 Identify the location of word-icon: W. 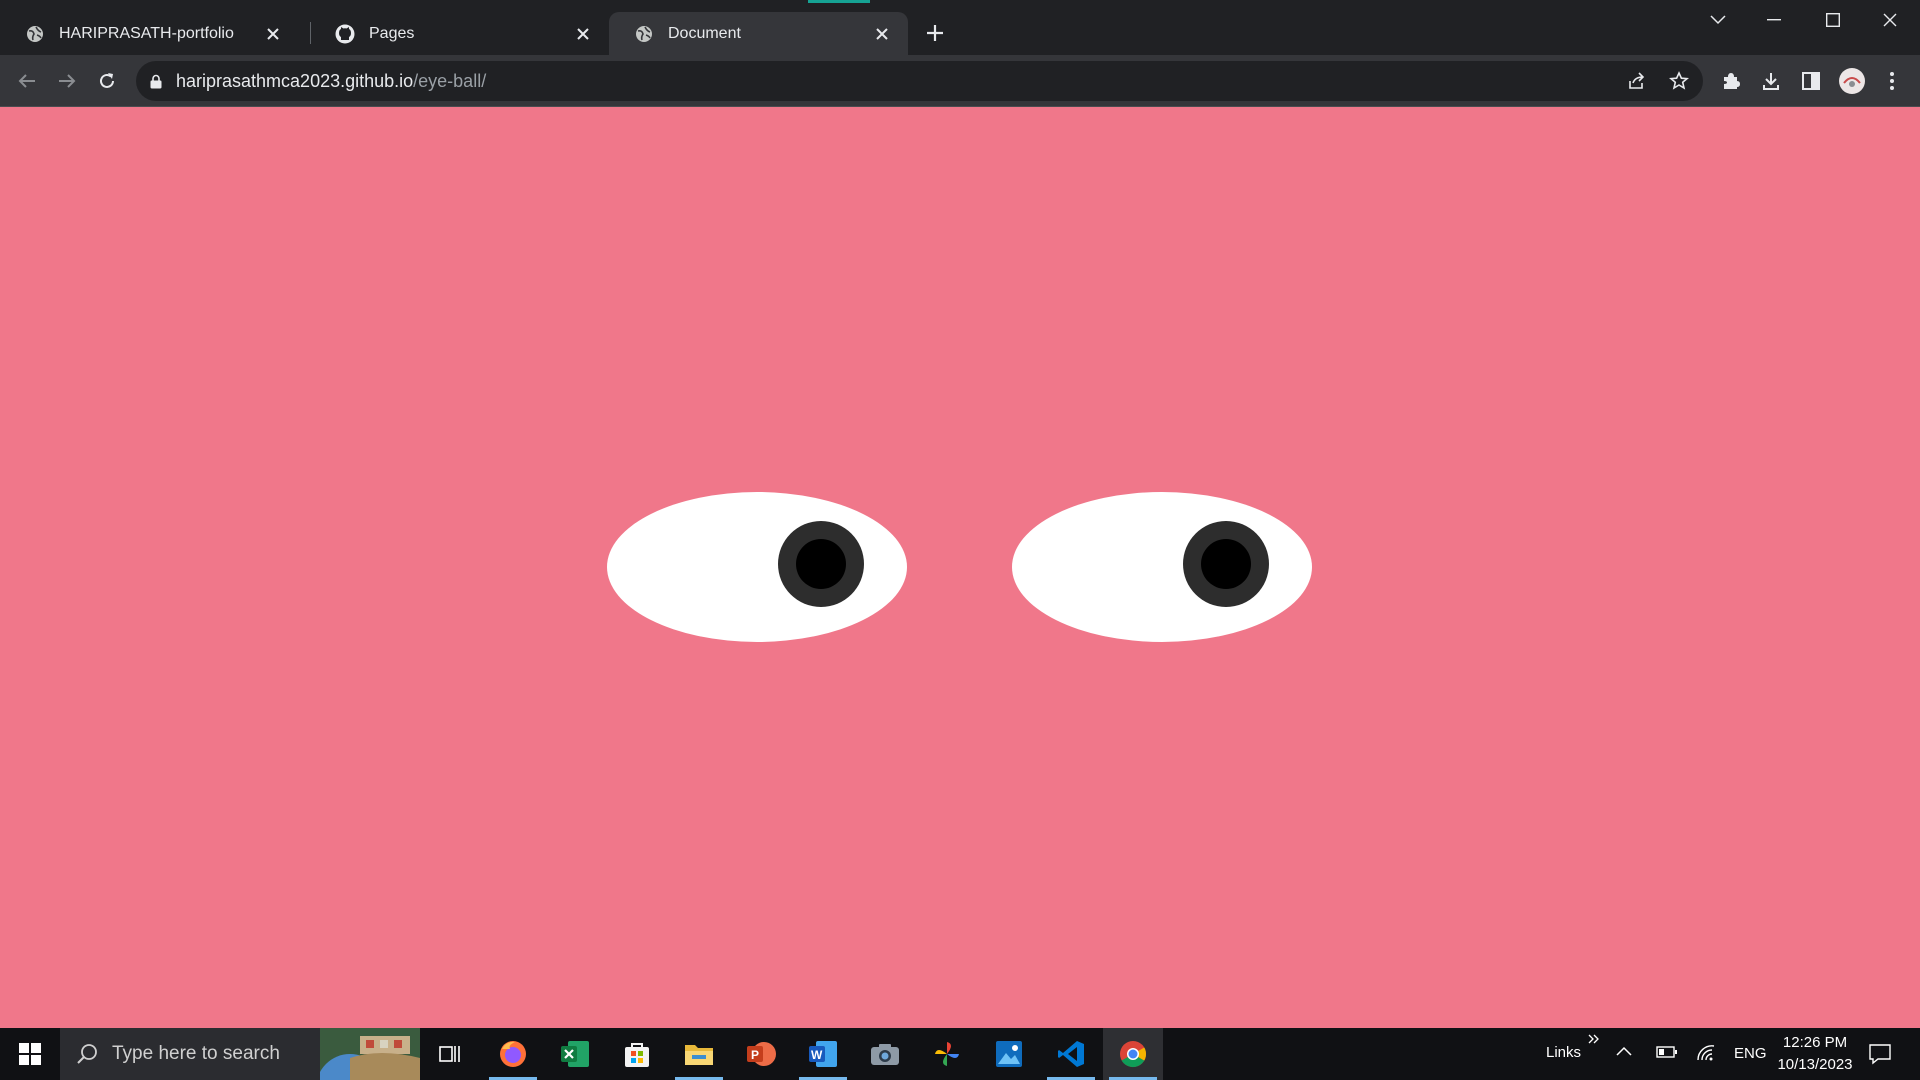
(823, 1054).